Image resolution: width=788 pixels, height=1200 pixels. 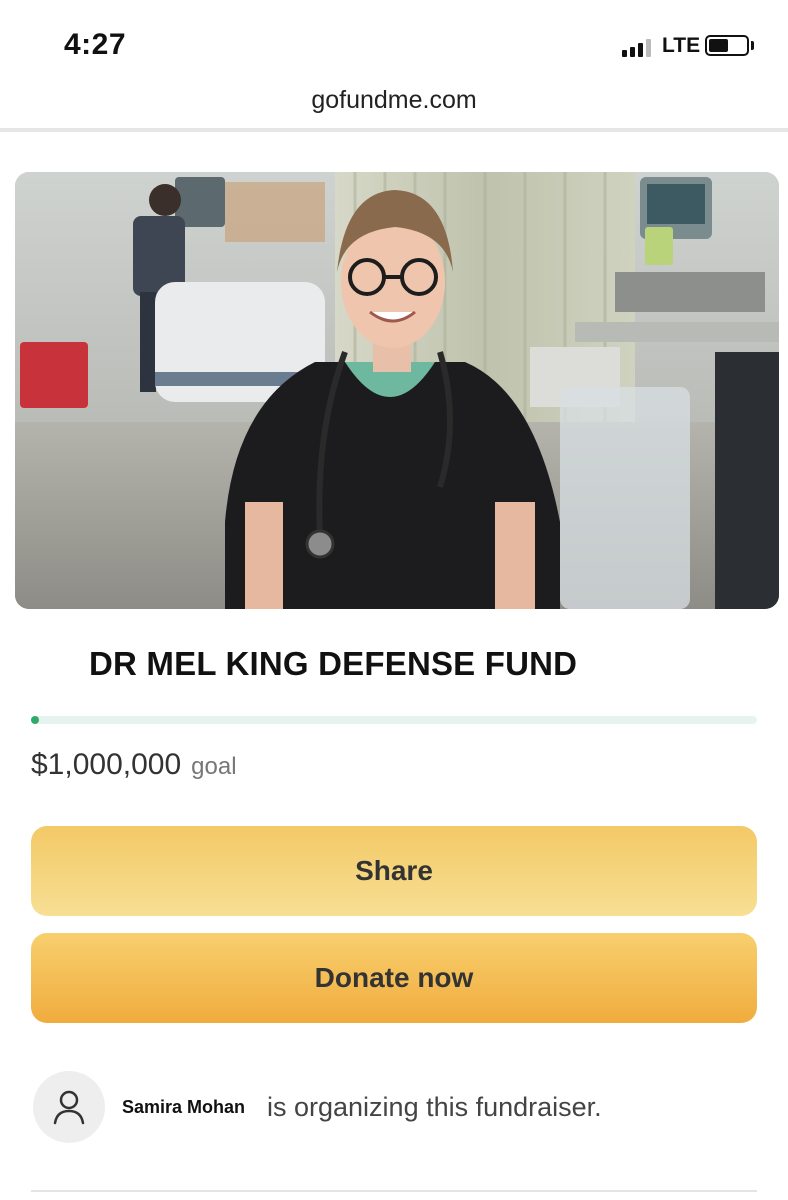 What do you see at coordinates (106, 764) in the screenshot?
I see `goal-amount: $1,000,000` at bounding box center [106, 764].